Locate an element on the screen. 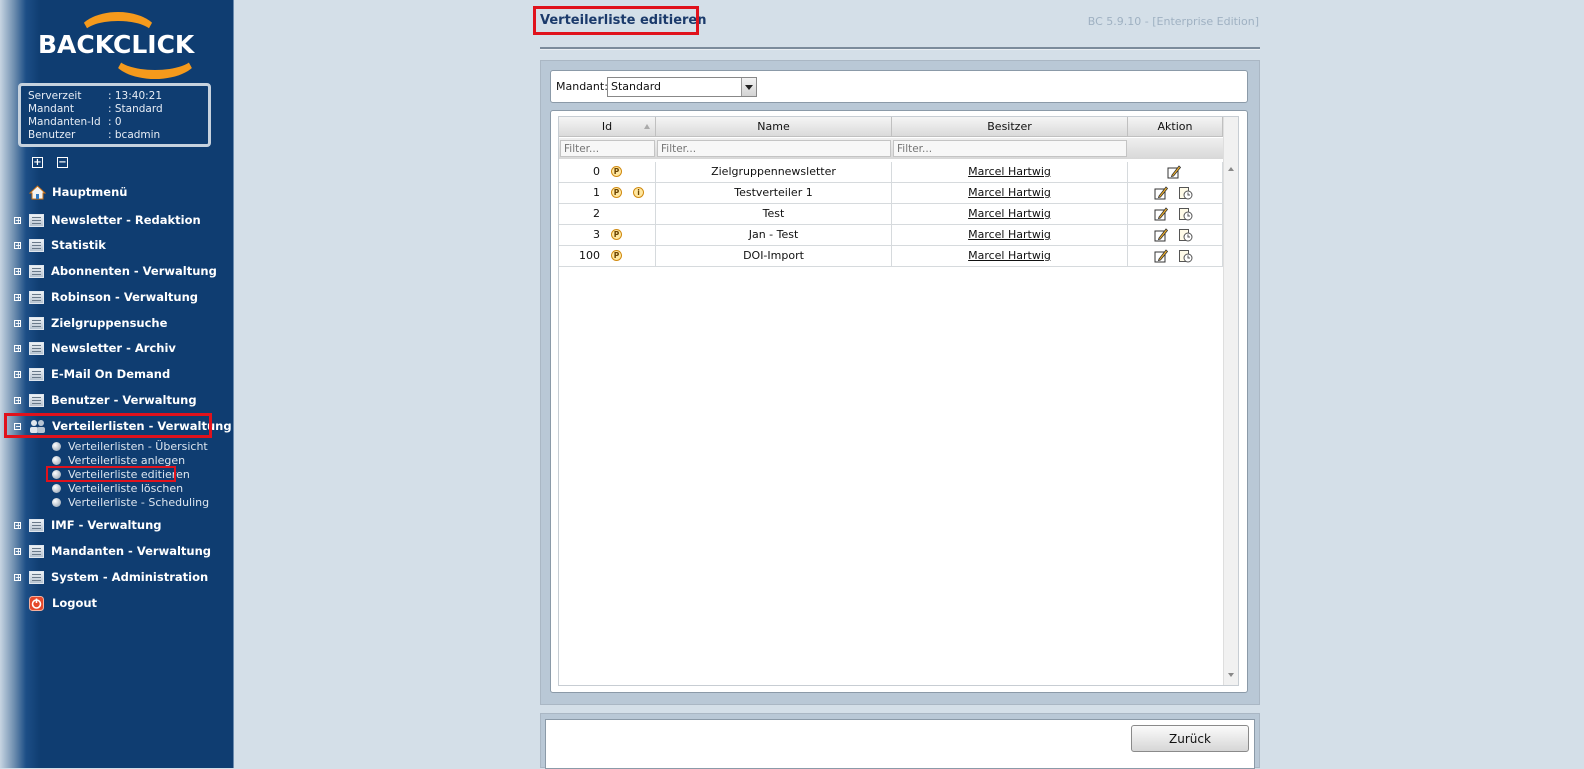 The width and height of the screenshot is (1584, 769). submenu-item-loeschen: Verteilerliste löschen is located at coordinates (117, 488).